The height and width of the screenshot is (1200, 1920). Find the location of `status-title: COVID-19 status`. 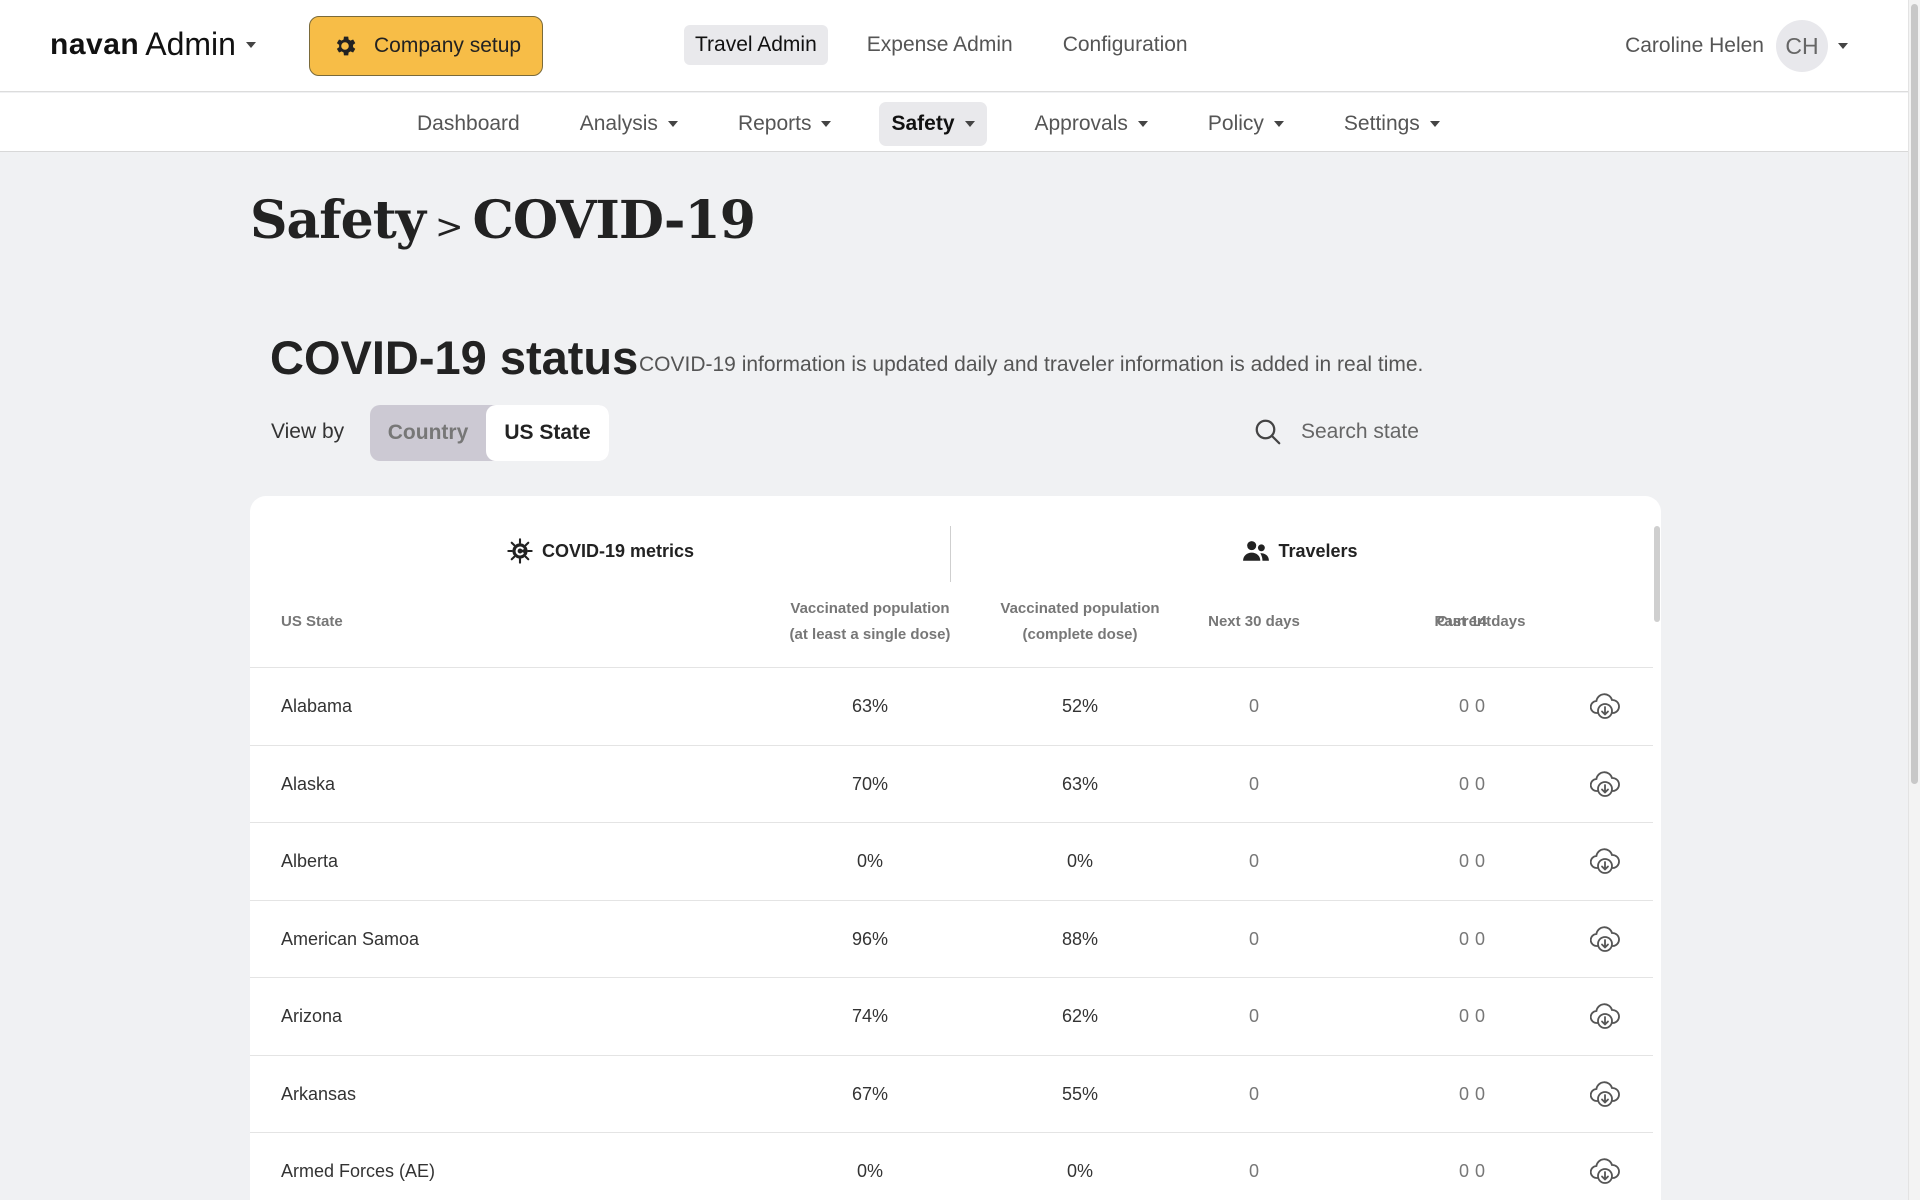

status-title: COVID-19 status is located at coordinates (454, 357).